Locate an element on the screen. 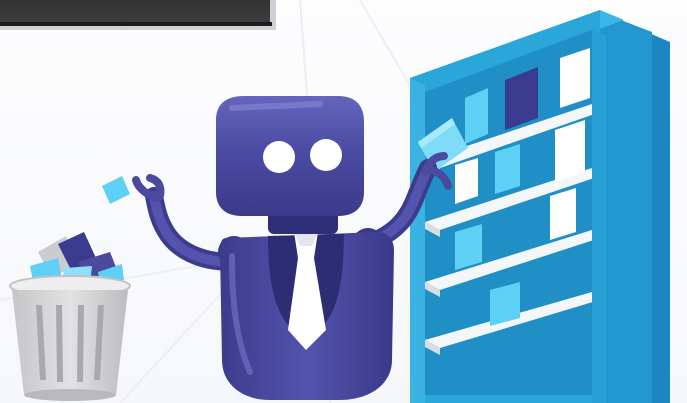 This screenshot has height=403, width=687. trash-can-icon is located at coordinates (70, 316).